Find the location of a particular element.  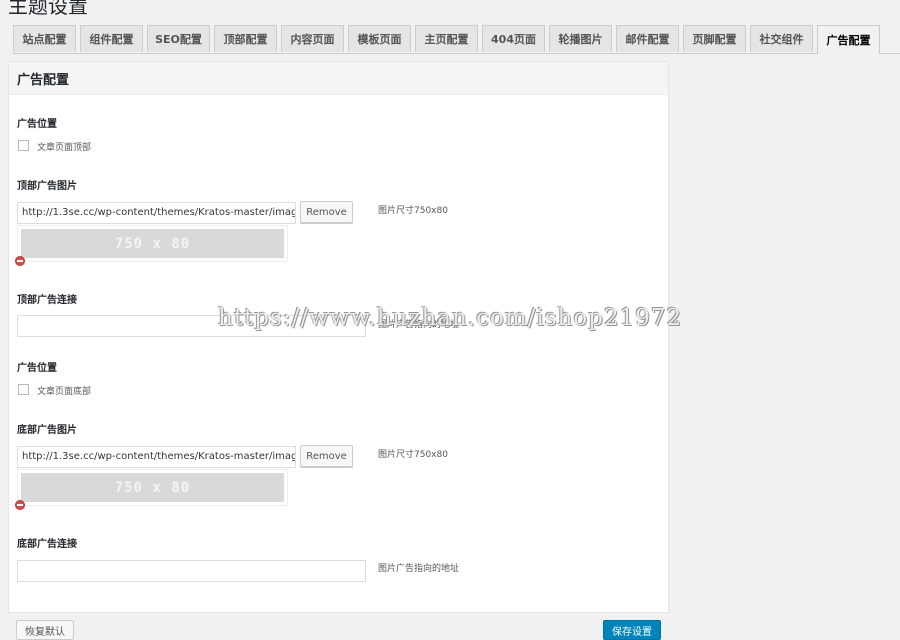

panel-title: 广告配置 is located at coordinates (338, 78).